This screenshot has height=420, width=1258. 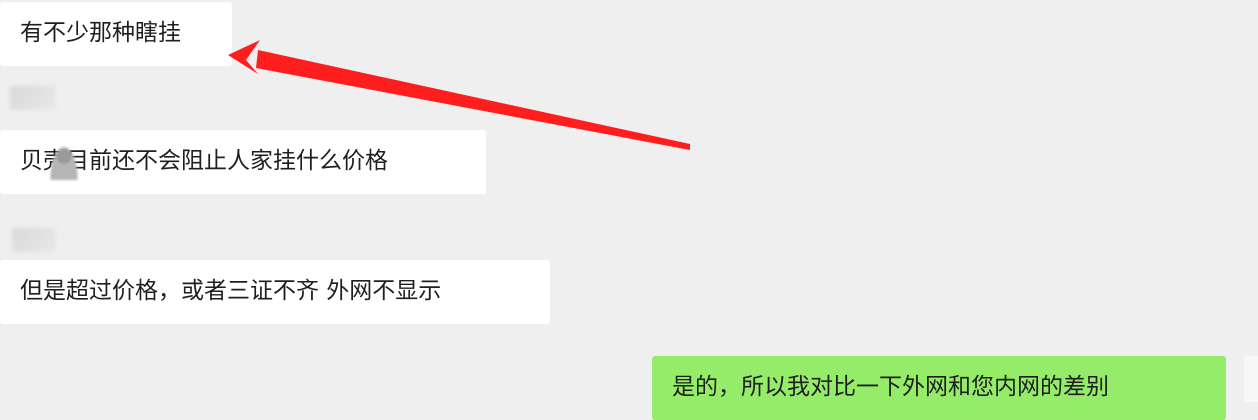 I want to click on red-arrow-annotation, so click(x=459, y=95).